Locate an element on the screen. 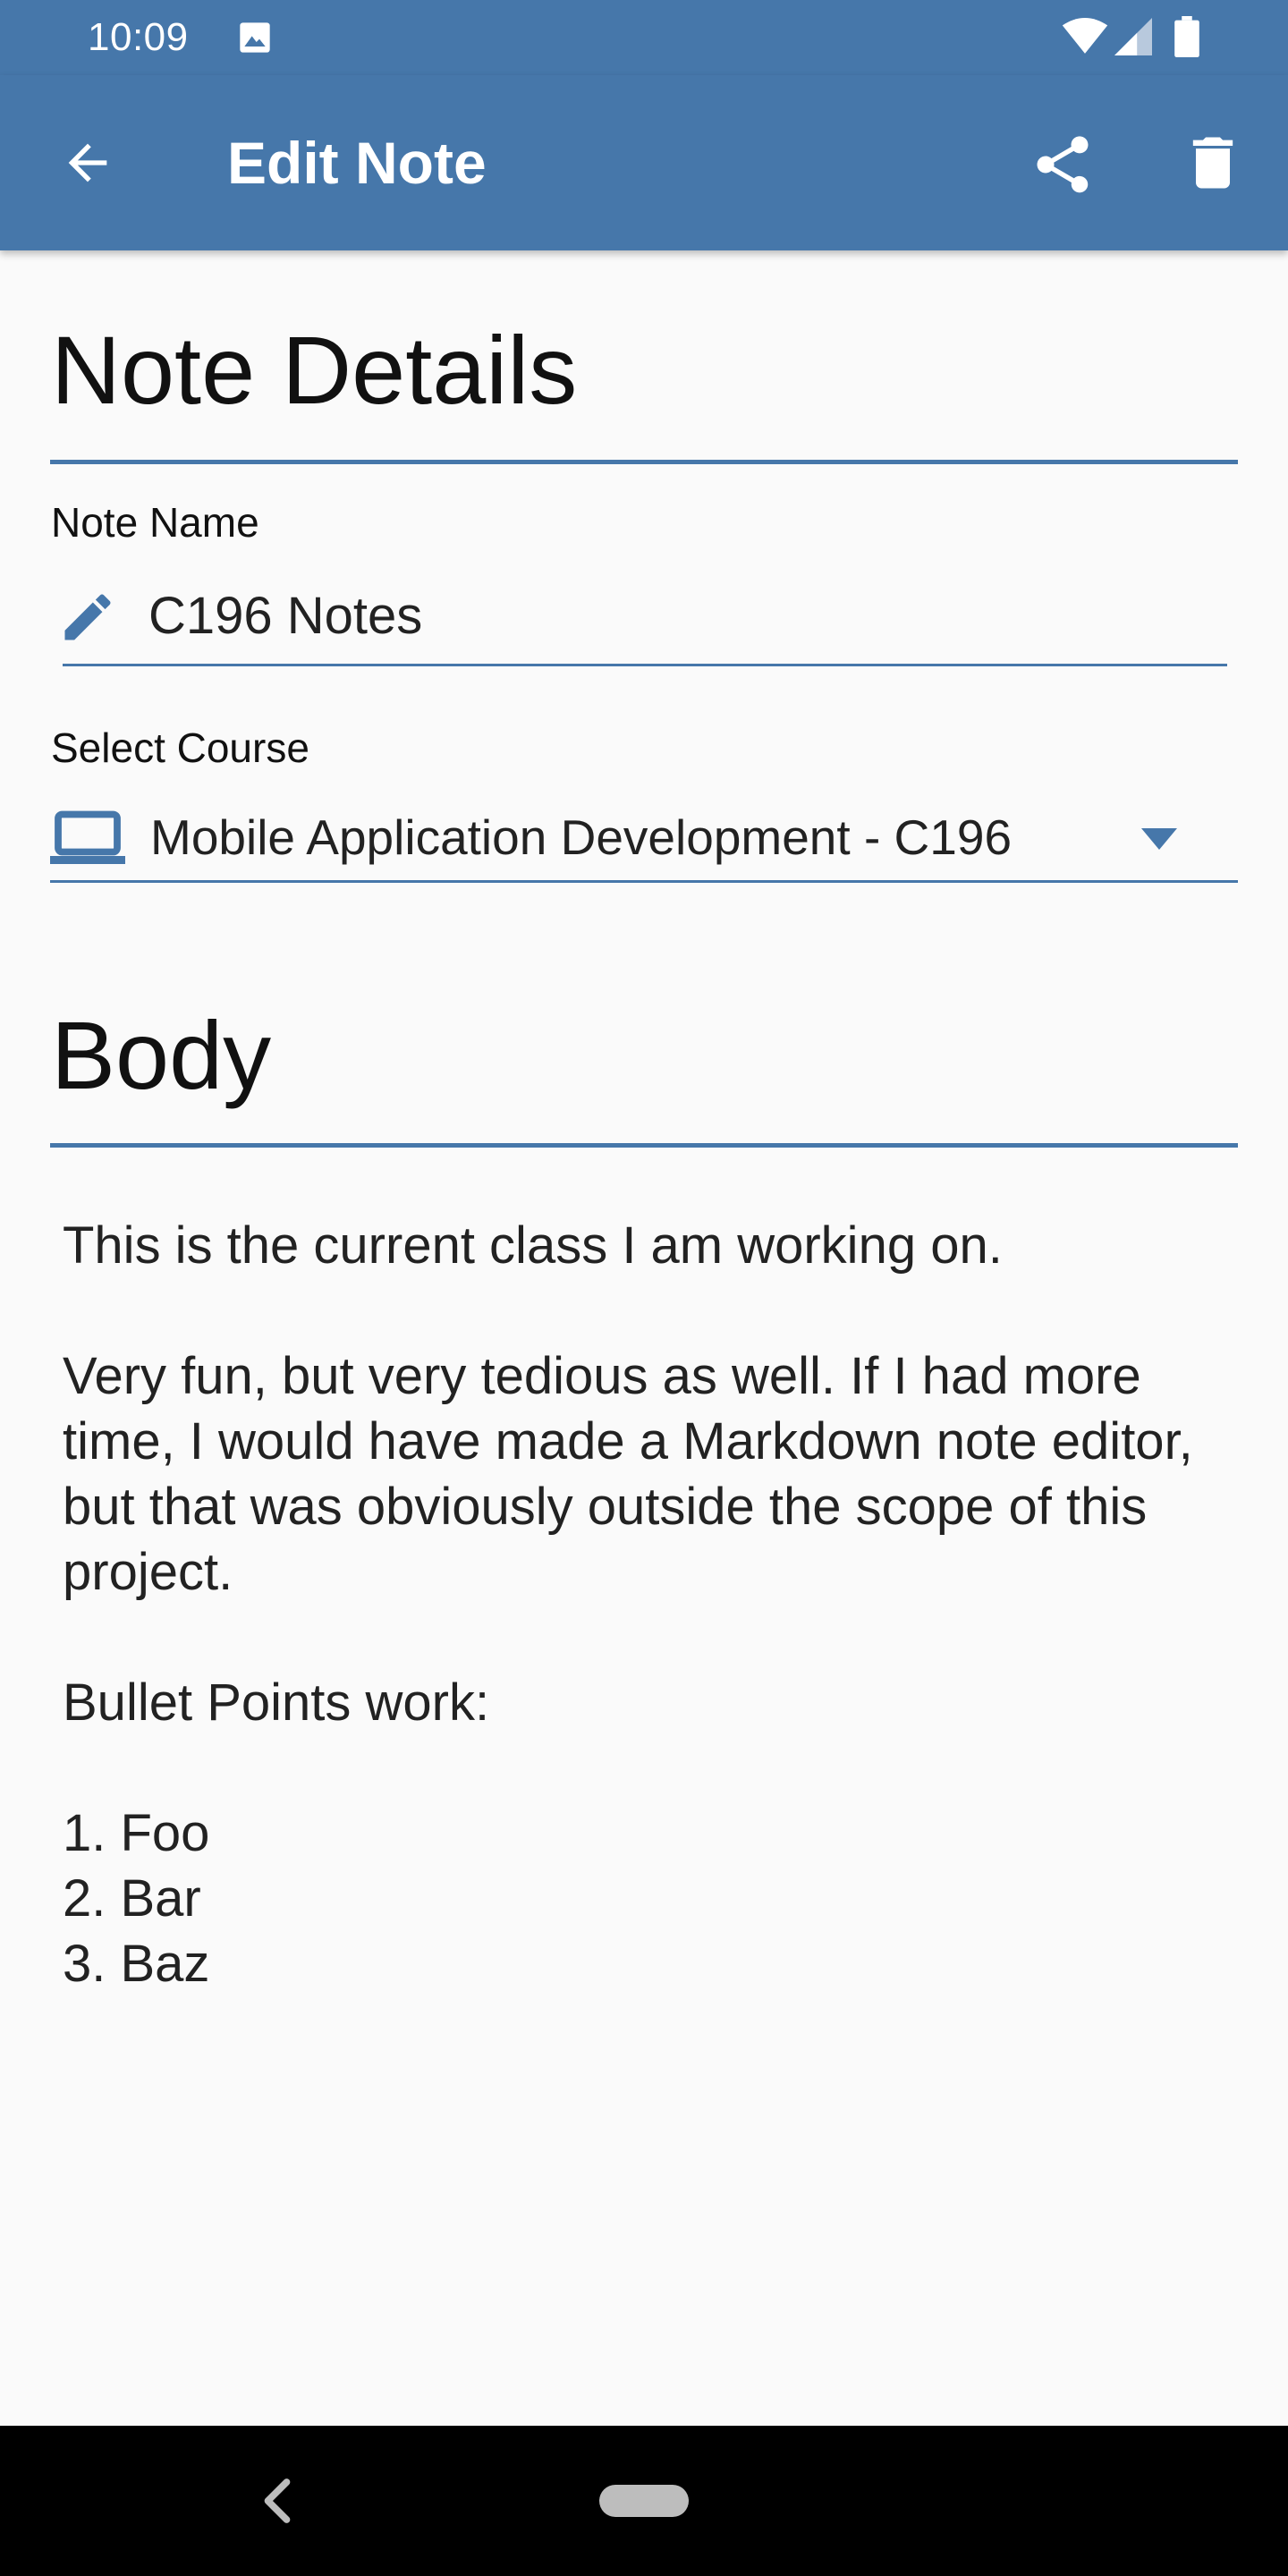 The image size is (1288, 2576). signal-icon is located at coordinates (1133, 36).